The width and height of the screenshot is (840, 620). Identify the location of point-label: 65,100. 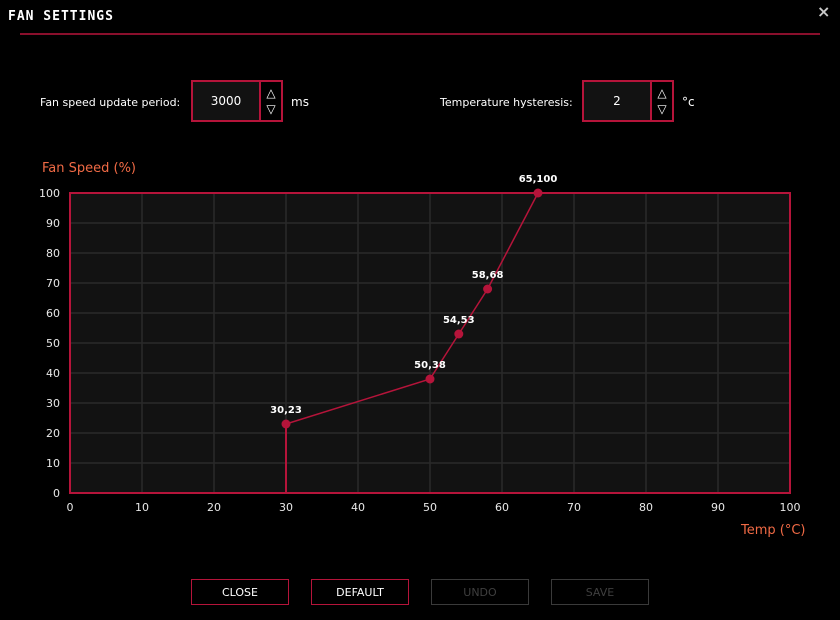
(538, 179).